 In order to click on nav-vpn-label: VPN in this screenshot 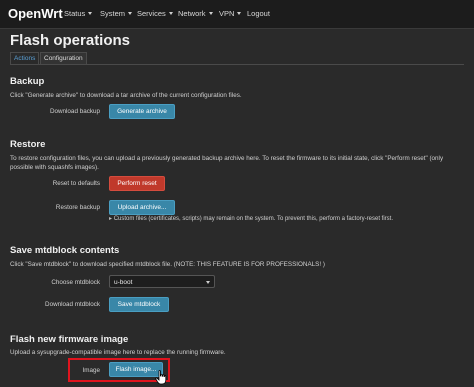, I will do `click(227, 13)`.